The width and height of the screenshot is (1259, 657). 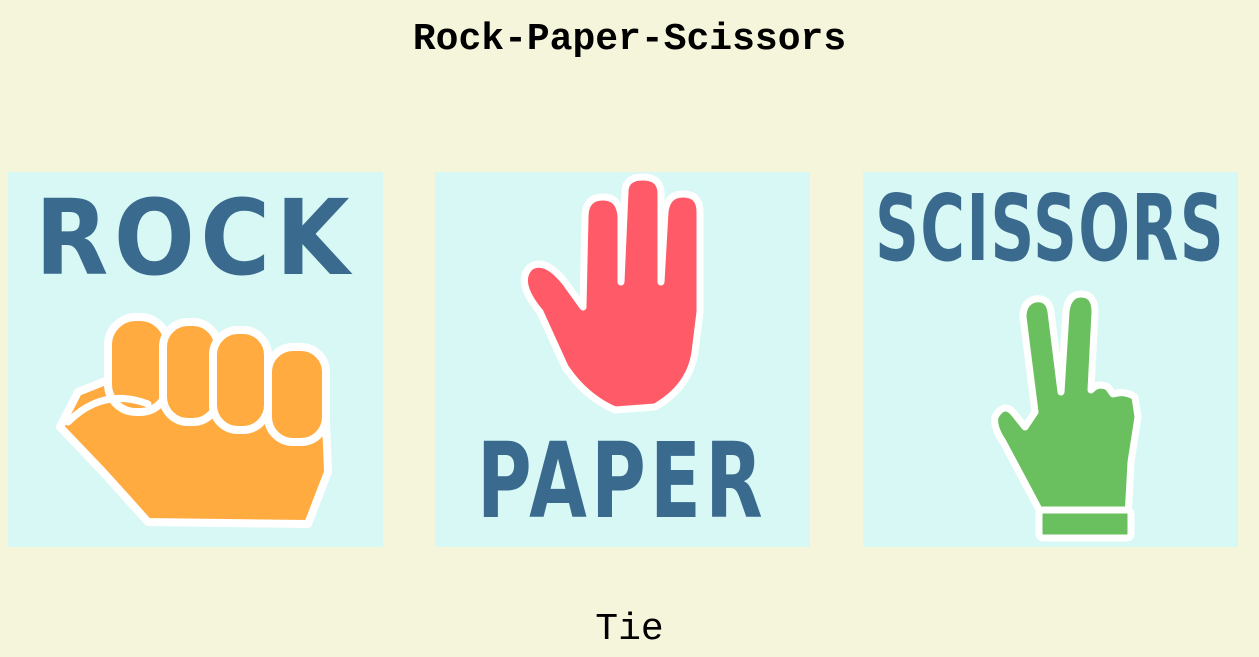 What do you see at coordinates (622, 481) in the screenshot?
I see `paper-label: PAPER` at bounding box center [622, 481].